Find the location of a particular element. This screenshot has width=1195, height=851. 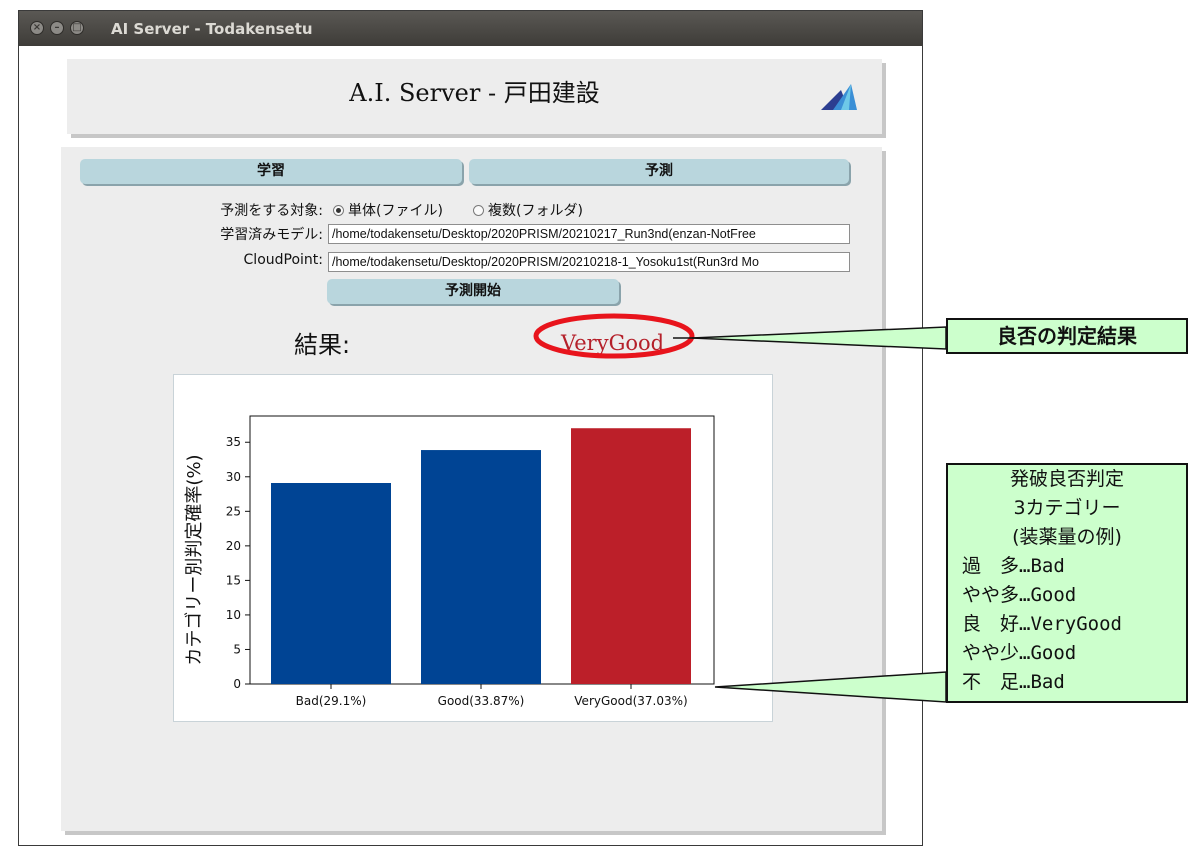

y-tick-label: 0 is located at coordinates (237, 684).